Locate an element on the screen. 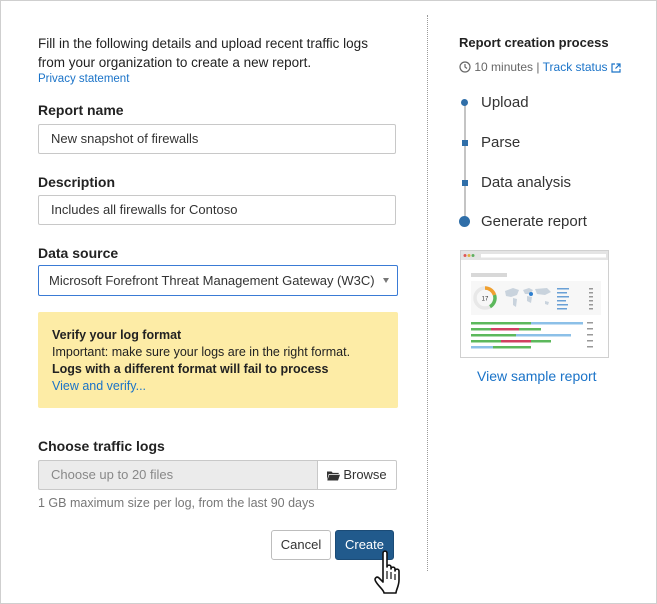 This screenshot has width=657, height=604. browse-label: Browse is located at coordinates (365, 474).